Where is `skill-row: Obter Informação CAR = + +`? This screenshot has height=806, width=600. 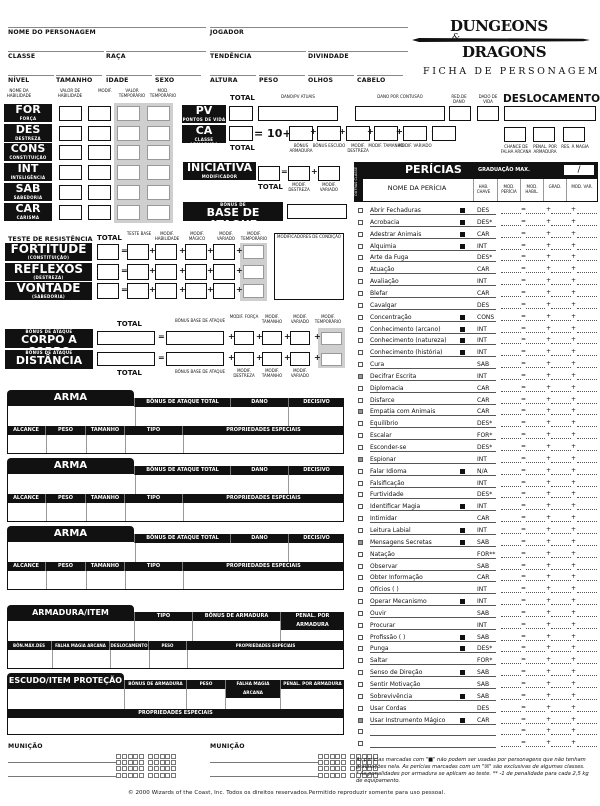
skill-row: Obter Informação CAR = + + is located at coordinates (478, 578).